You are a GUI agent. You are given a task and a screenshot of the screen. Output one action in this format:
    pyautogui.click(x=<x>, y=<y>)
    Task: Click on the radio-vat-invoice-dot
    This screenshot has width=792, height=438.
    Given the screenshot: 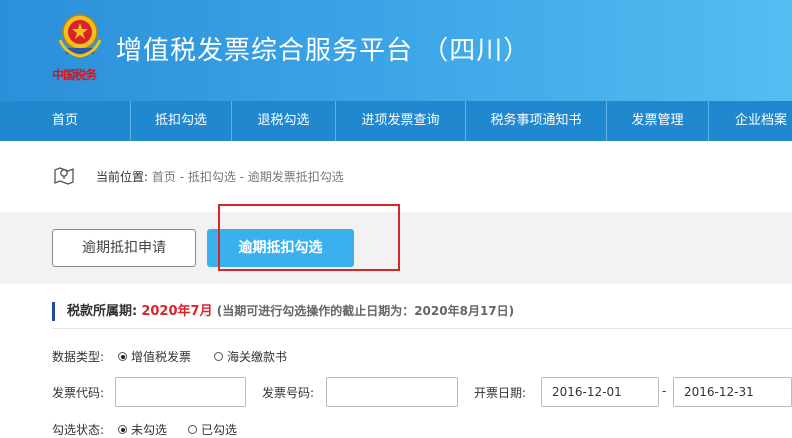 What is the action you would take?
    pyautogui.click(x=122, y=356)
    